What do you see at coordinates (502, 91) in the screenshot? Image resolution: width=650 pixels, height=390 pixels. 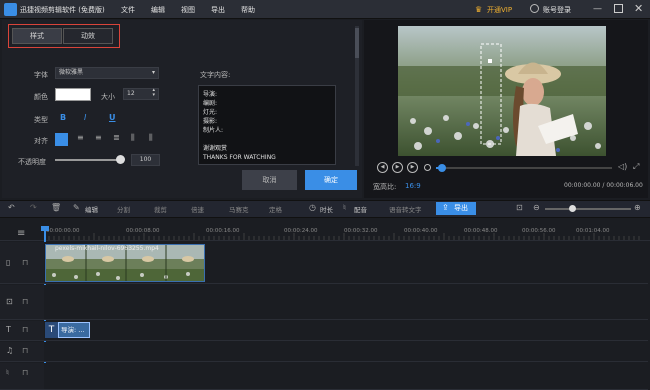 I see `video-preview` at bounding box center [502, 91].